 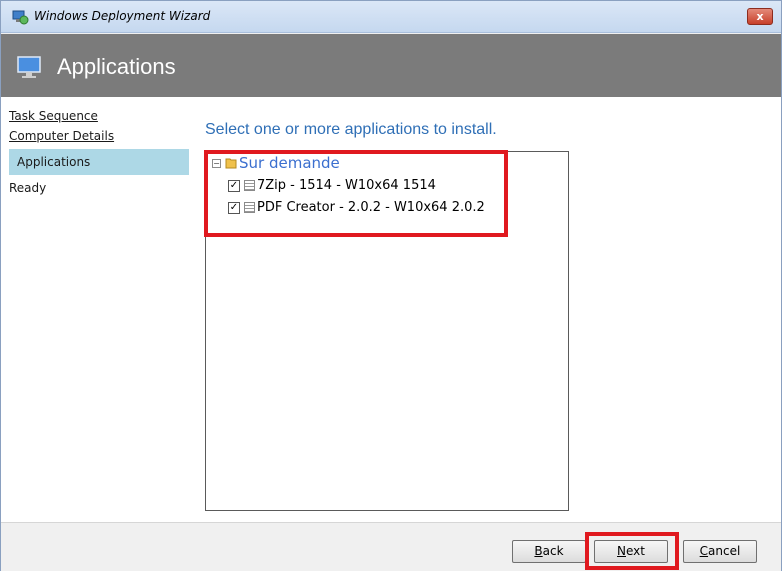 I want to click on back-accel: B, so click(x=538, y=551).